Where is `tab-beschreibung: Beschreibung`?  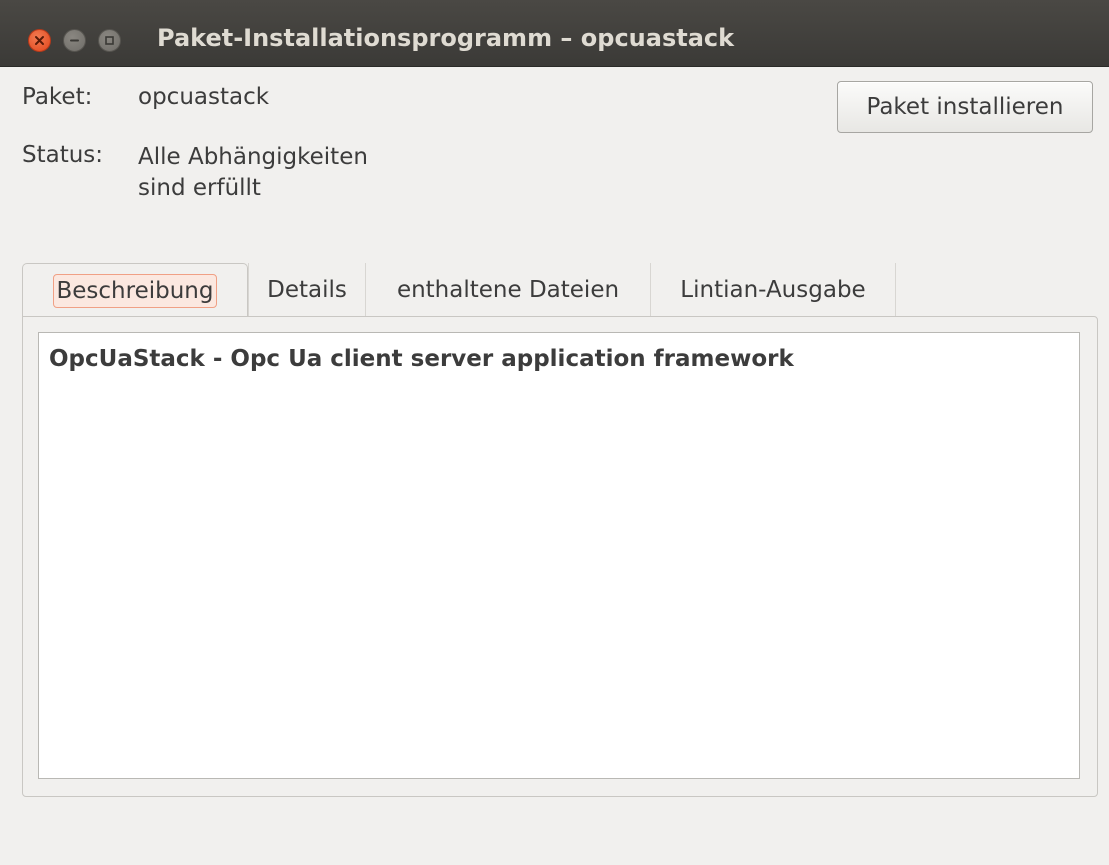 tab-beschreibung: Beschreibung is located at coordinates (135, 290).